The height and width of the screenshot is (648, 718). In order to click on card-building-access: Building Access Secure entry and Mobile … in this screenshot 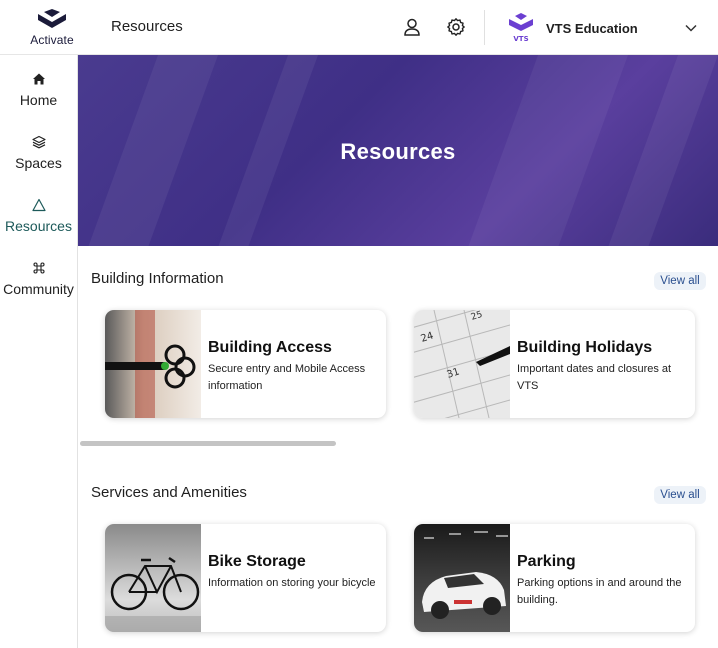, I will do `click(245, 364)`.